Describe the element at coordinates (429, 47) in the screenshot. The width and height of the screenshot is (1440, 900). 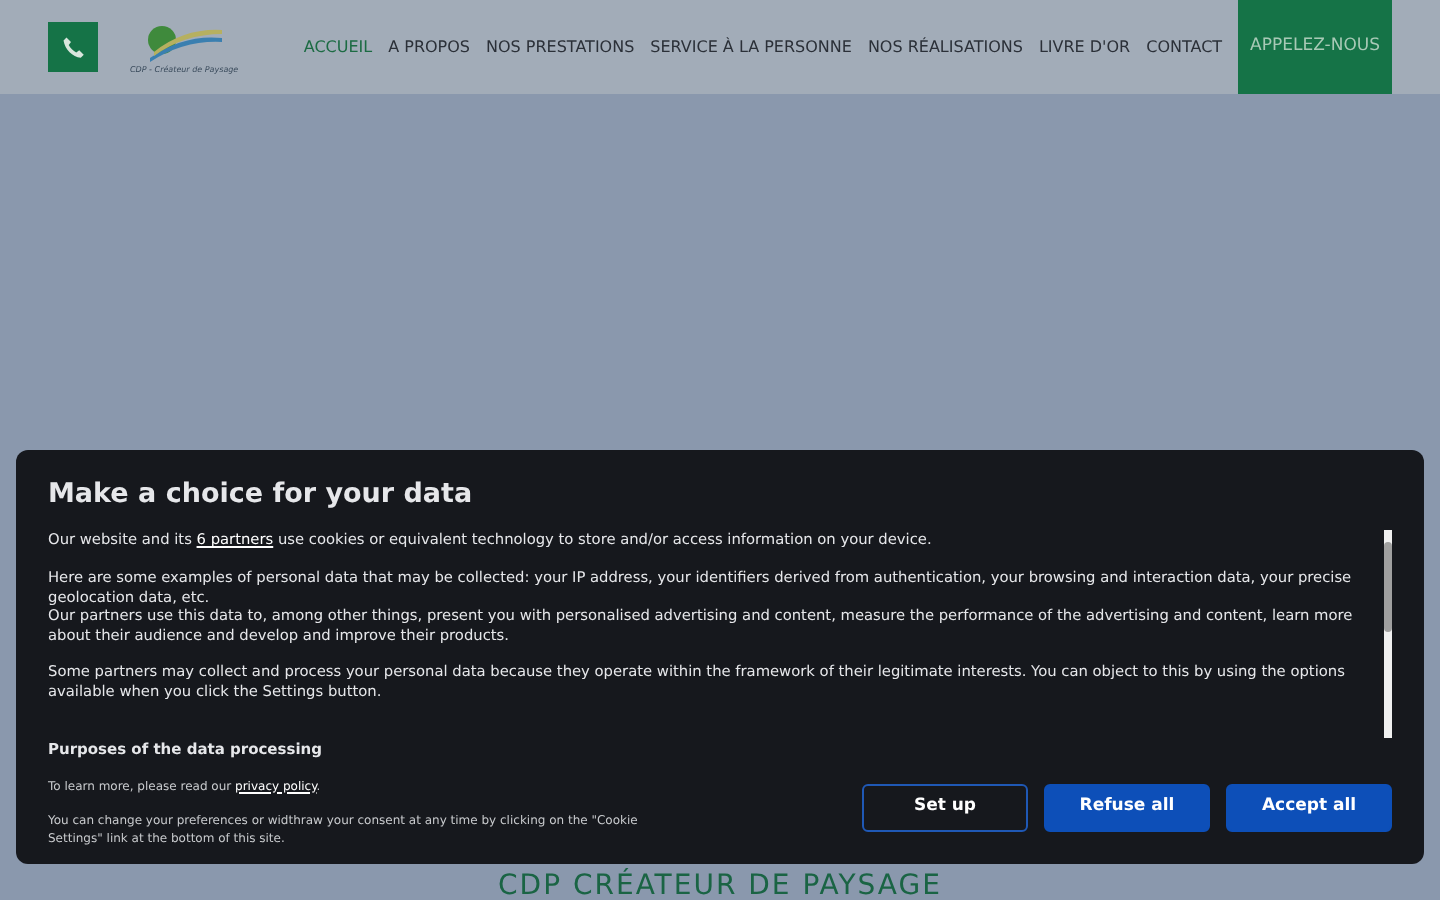
I see `nav-link: A PROPOS` at that location.